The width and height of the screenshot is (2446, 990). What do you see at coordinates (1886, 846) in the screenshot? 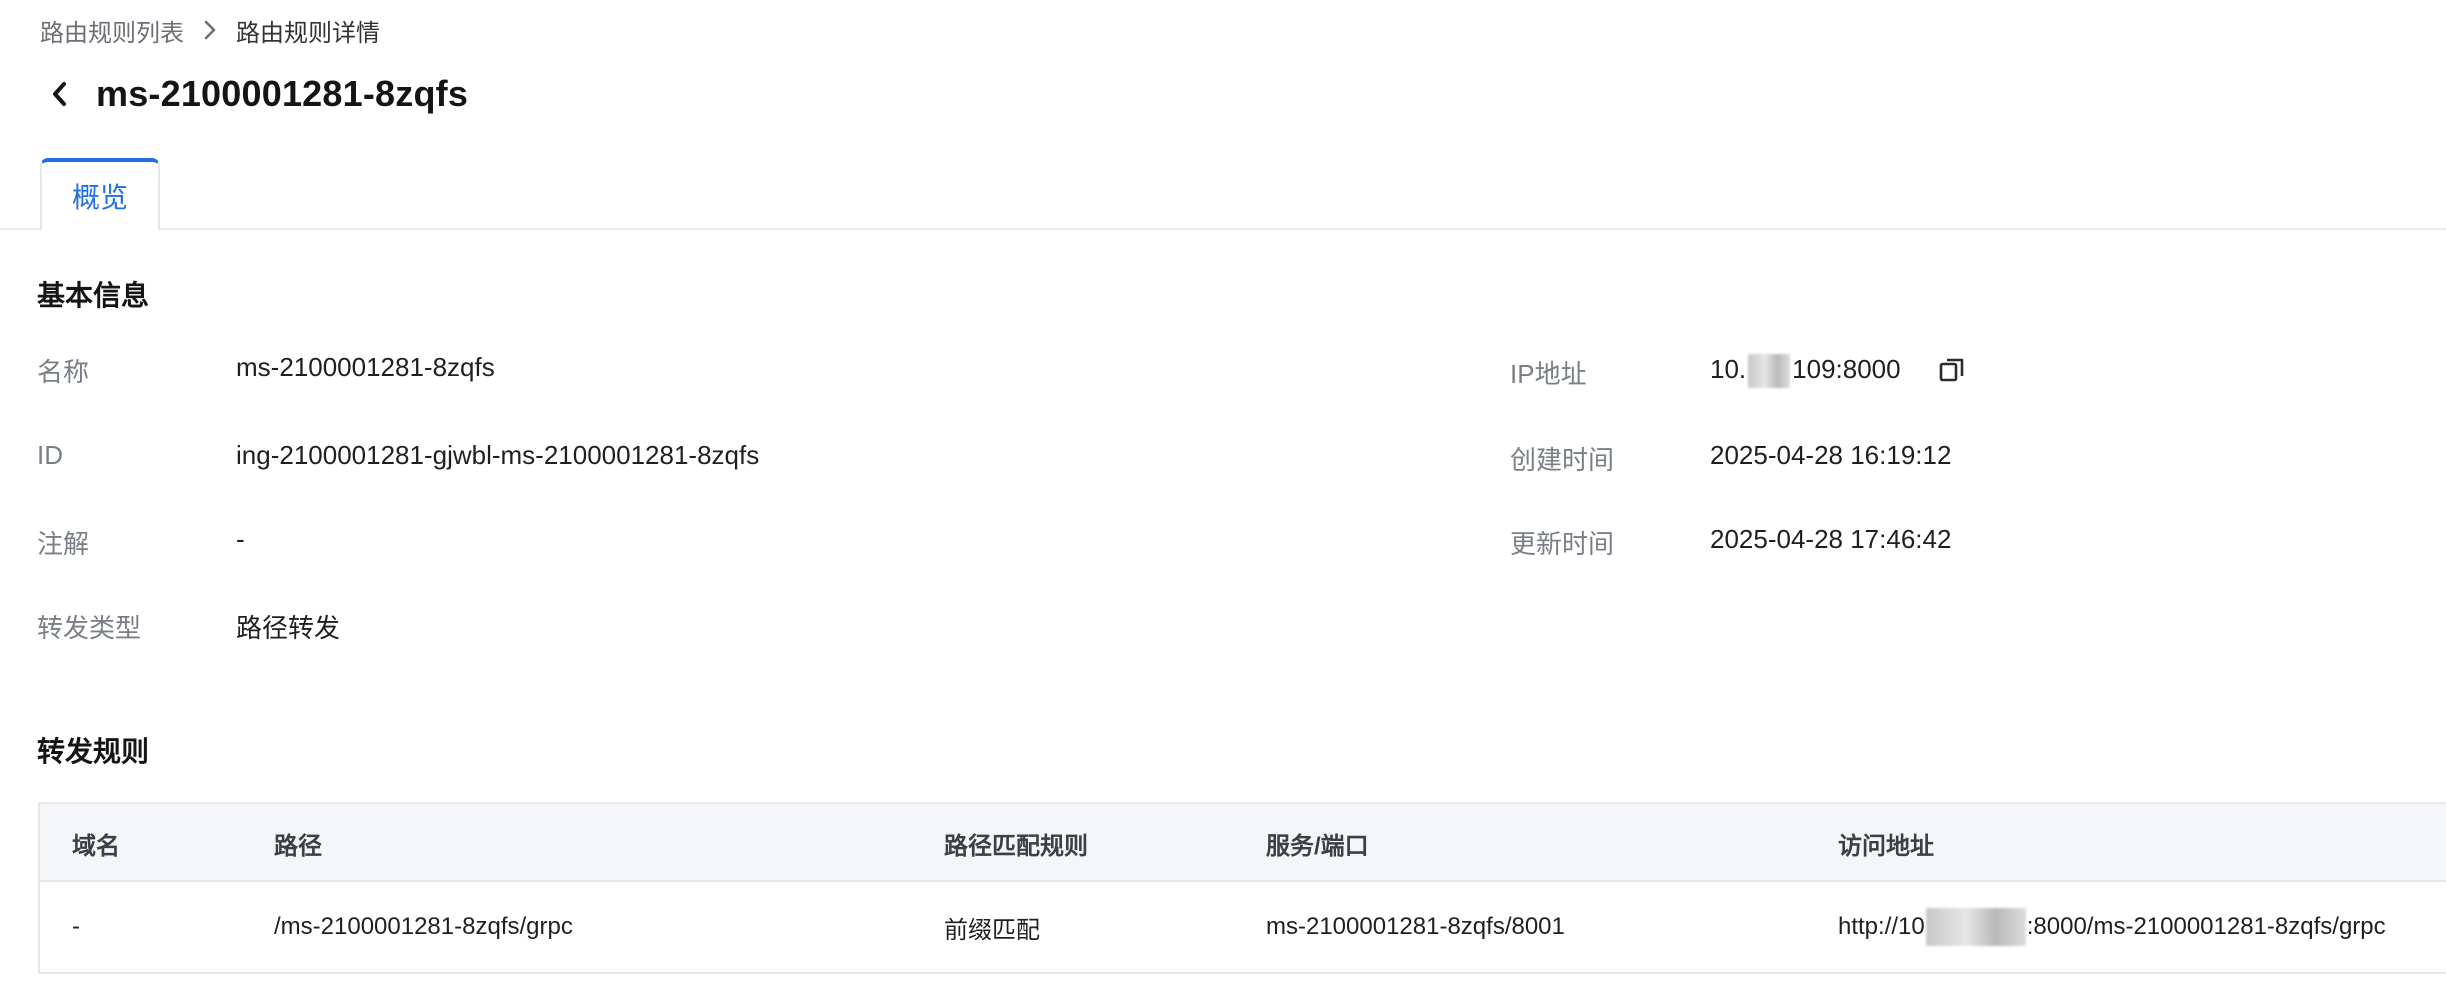
I see `column-header-access-url: 访问地址` at bounding box center [1886, 846].